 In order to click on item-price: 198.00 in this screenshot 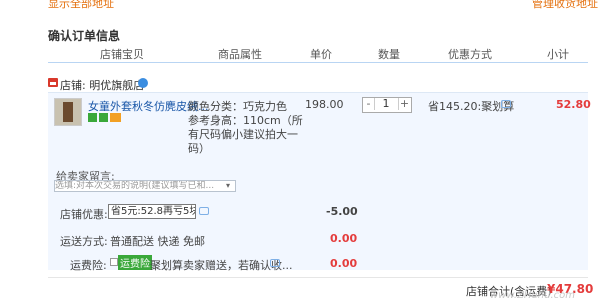, I will do `click(324, 104)`.